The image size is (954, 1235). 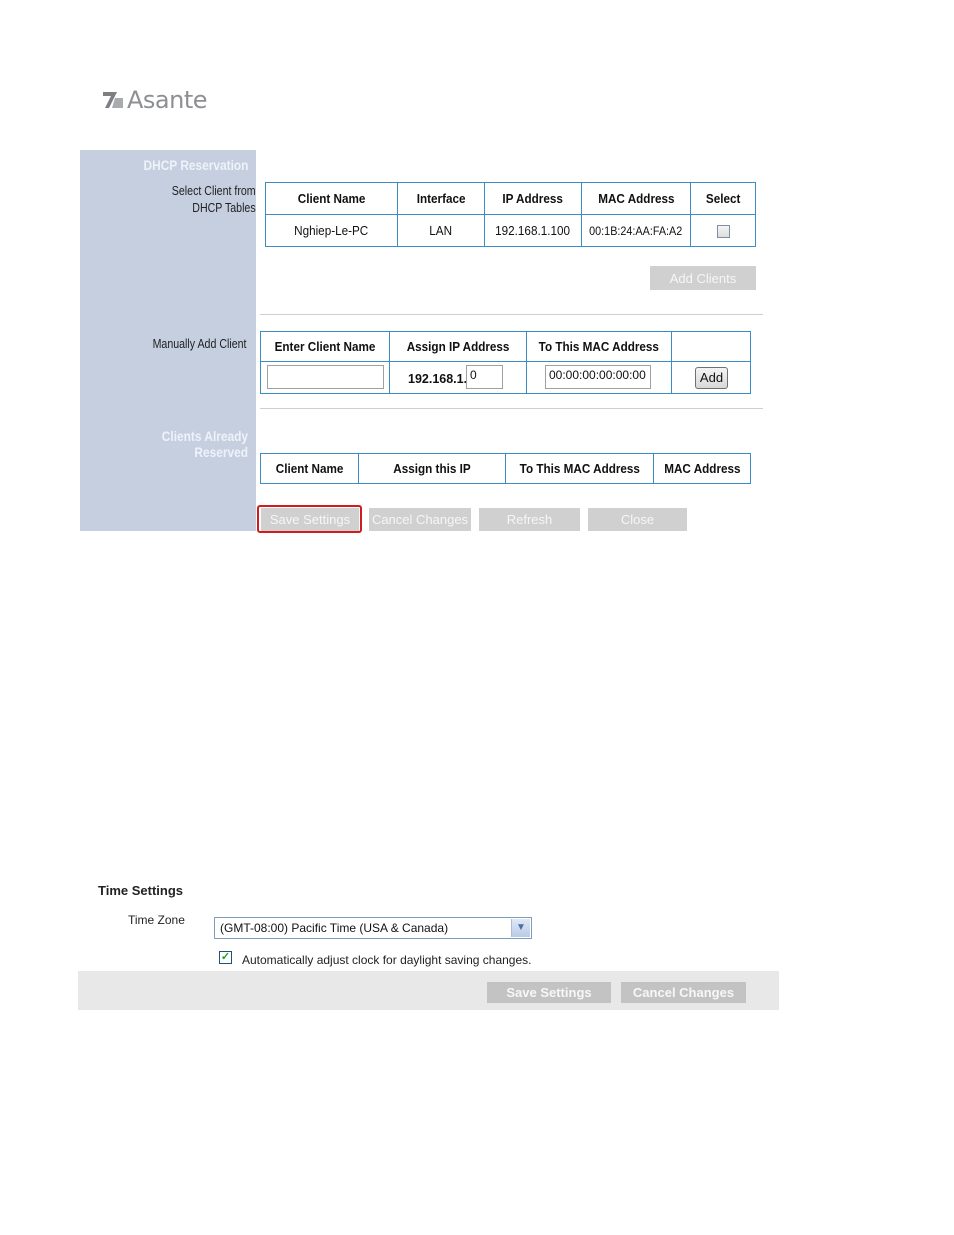 I want to click on cancel-changes-button: Cancel Changes, so click(x=420, y=519).